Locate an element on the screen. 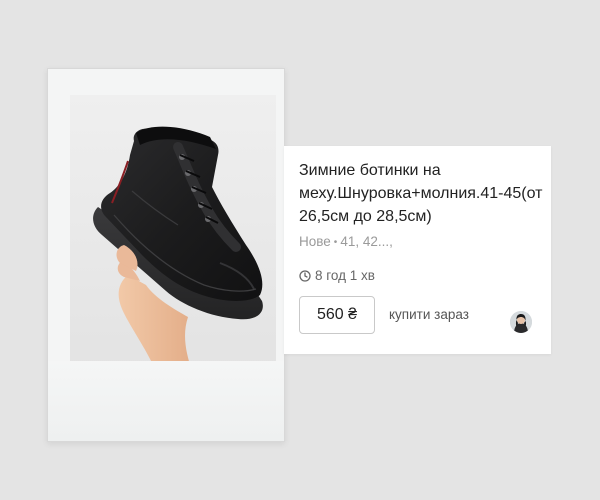 Image resolution: width=600 pixels, height=500 pixels. seller-avatar is located at coordinates (521, 322).